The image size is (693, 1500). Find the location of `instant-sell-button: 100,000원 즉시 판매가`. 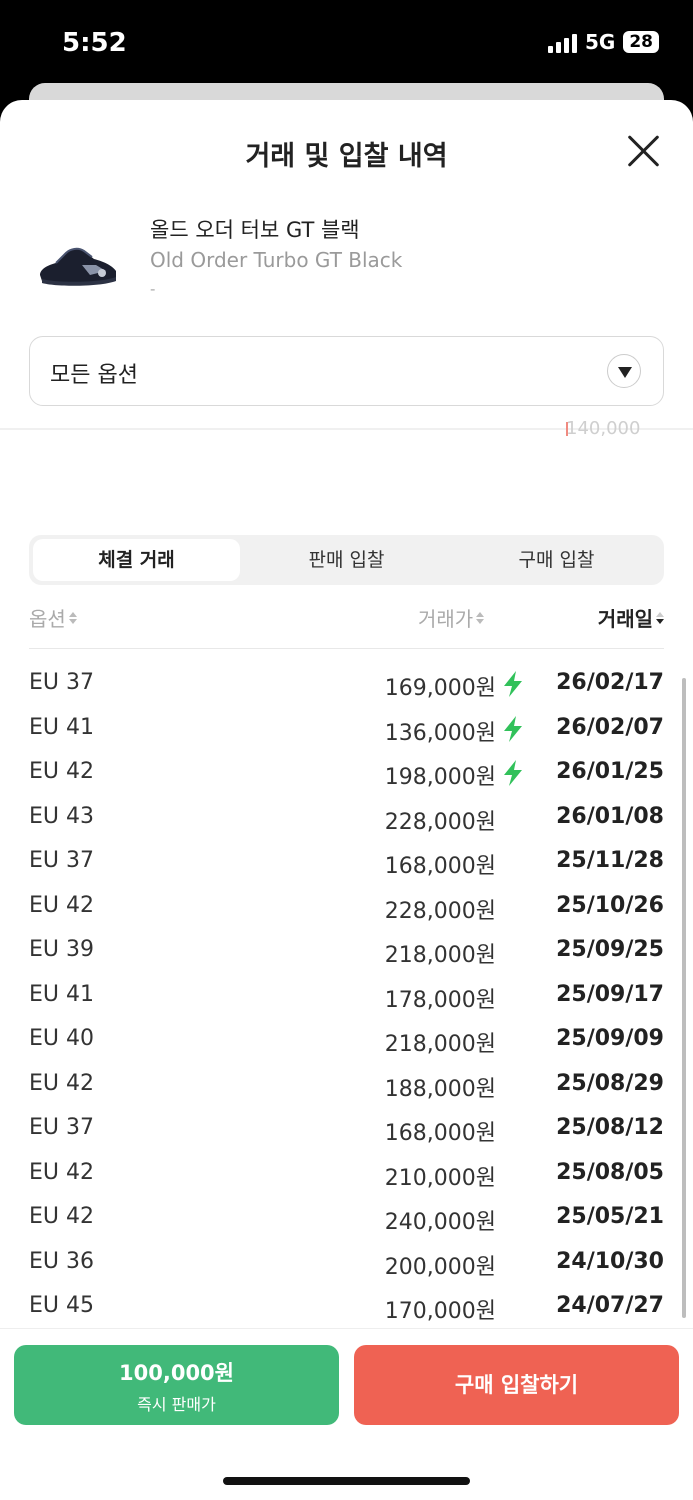

instant-sell-button: 100,000원 즉시 판매가 is located at coordinates (176, 1385).